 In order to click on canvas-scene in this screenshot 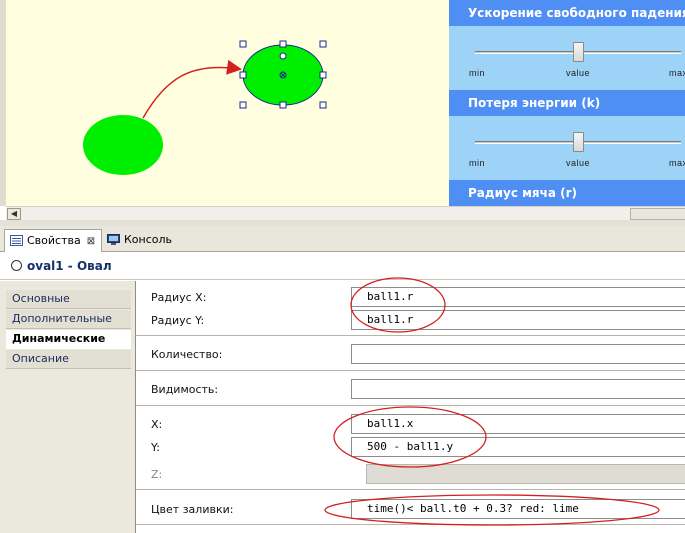, I will do `click(205, 107)`.